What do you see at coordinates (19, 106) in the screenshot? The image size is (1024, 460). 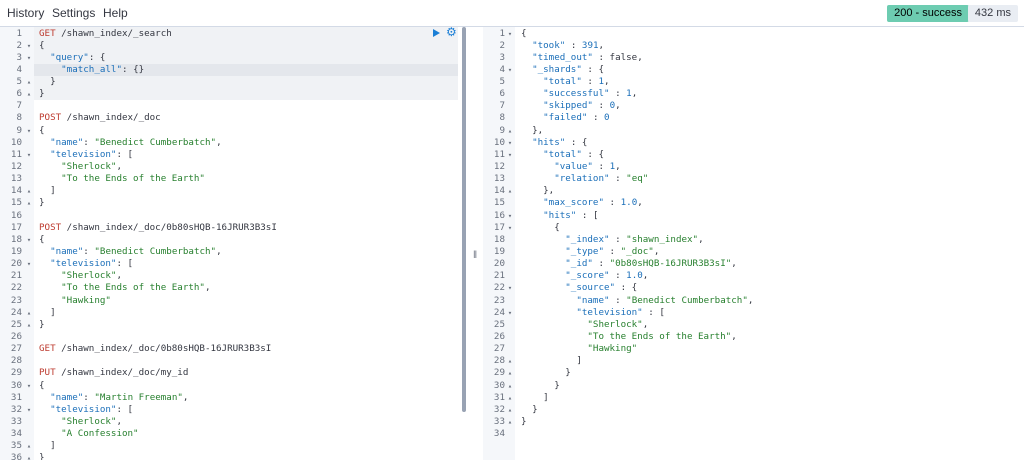 I see `line-number: 7` at bounding box center [19, 106].